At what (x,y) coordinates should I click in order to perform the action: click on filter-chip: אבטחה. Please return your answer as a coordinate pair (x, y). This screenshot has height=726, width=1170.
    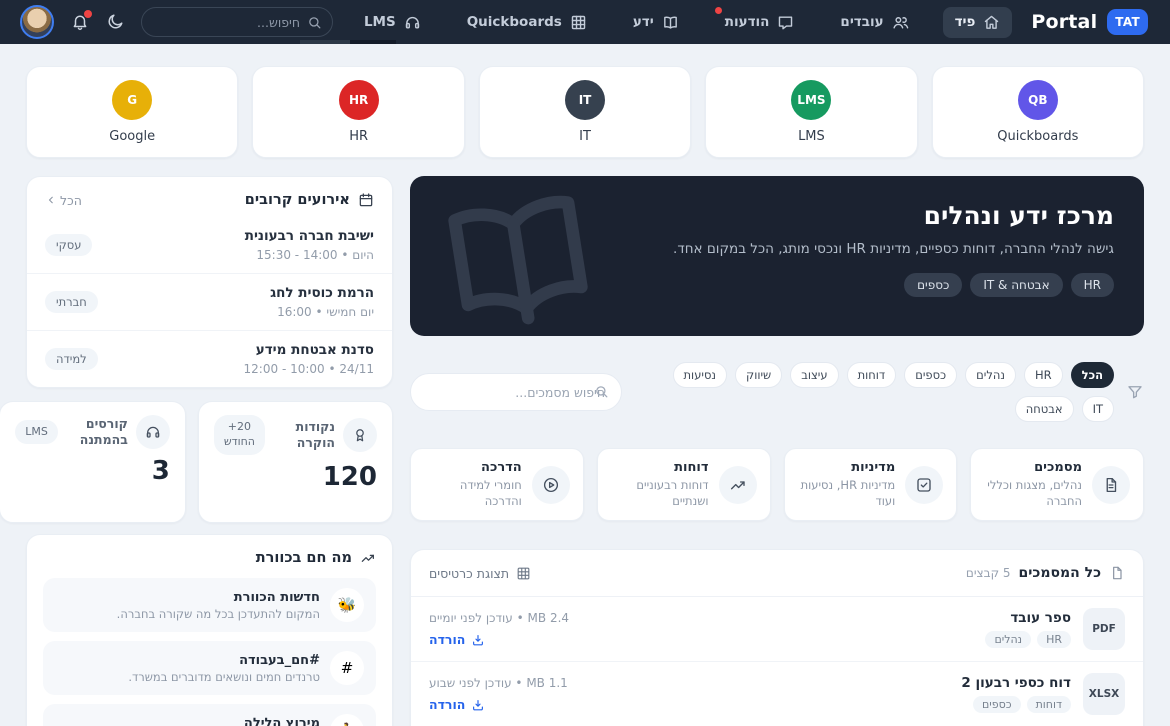
    Looking at the image, I should click on (1044, 409).